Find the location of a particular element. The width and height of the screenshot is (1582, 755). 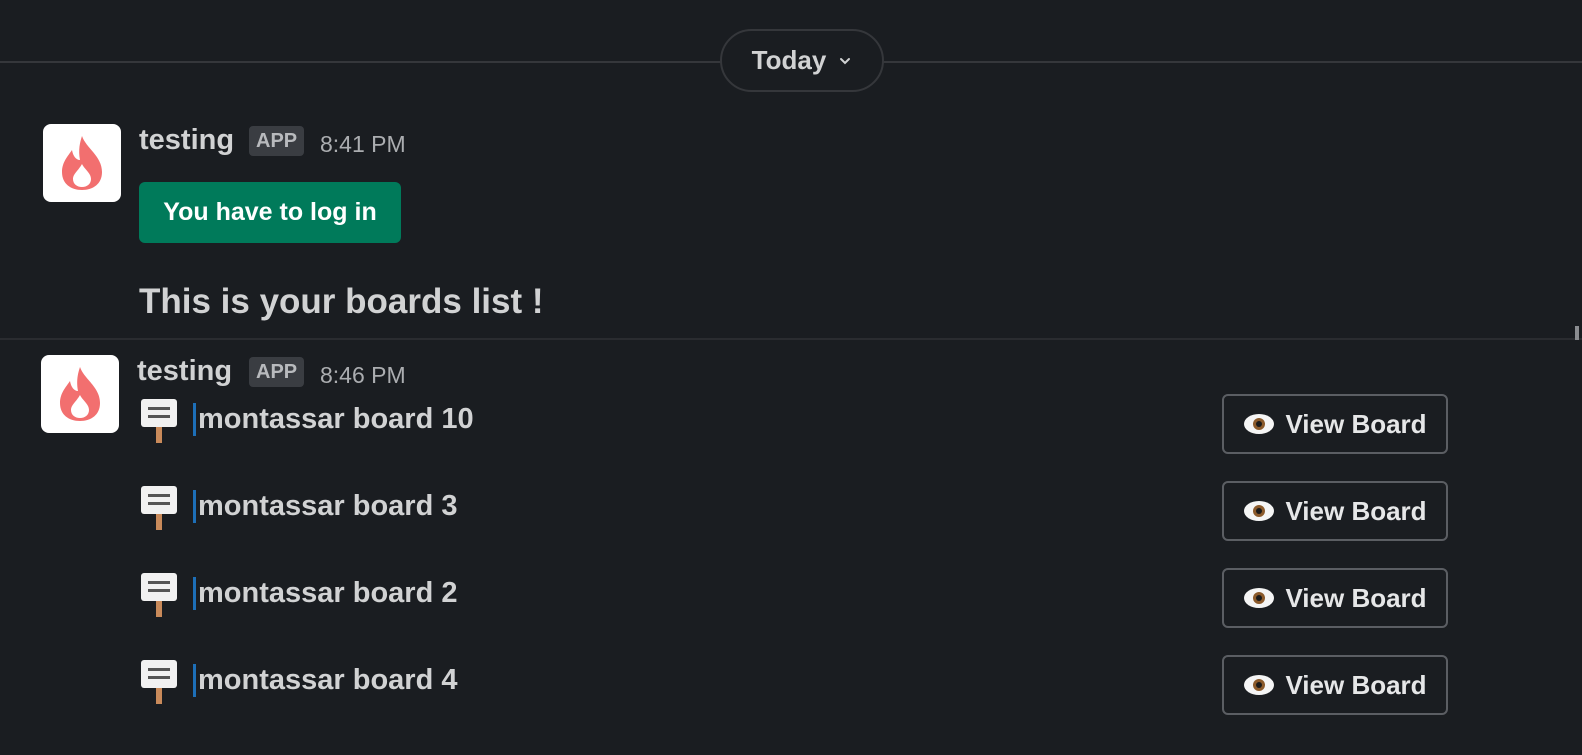

timestamp: 8:41 PM is located at coordinates (363, 144).